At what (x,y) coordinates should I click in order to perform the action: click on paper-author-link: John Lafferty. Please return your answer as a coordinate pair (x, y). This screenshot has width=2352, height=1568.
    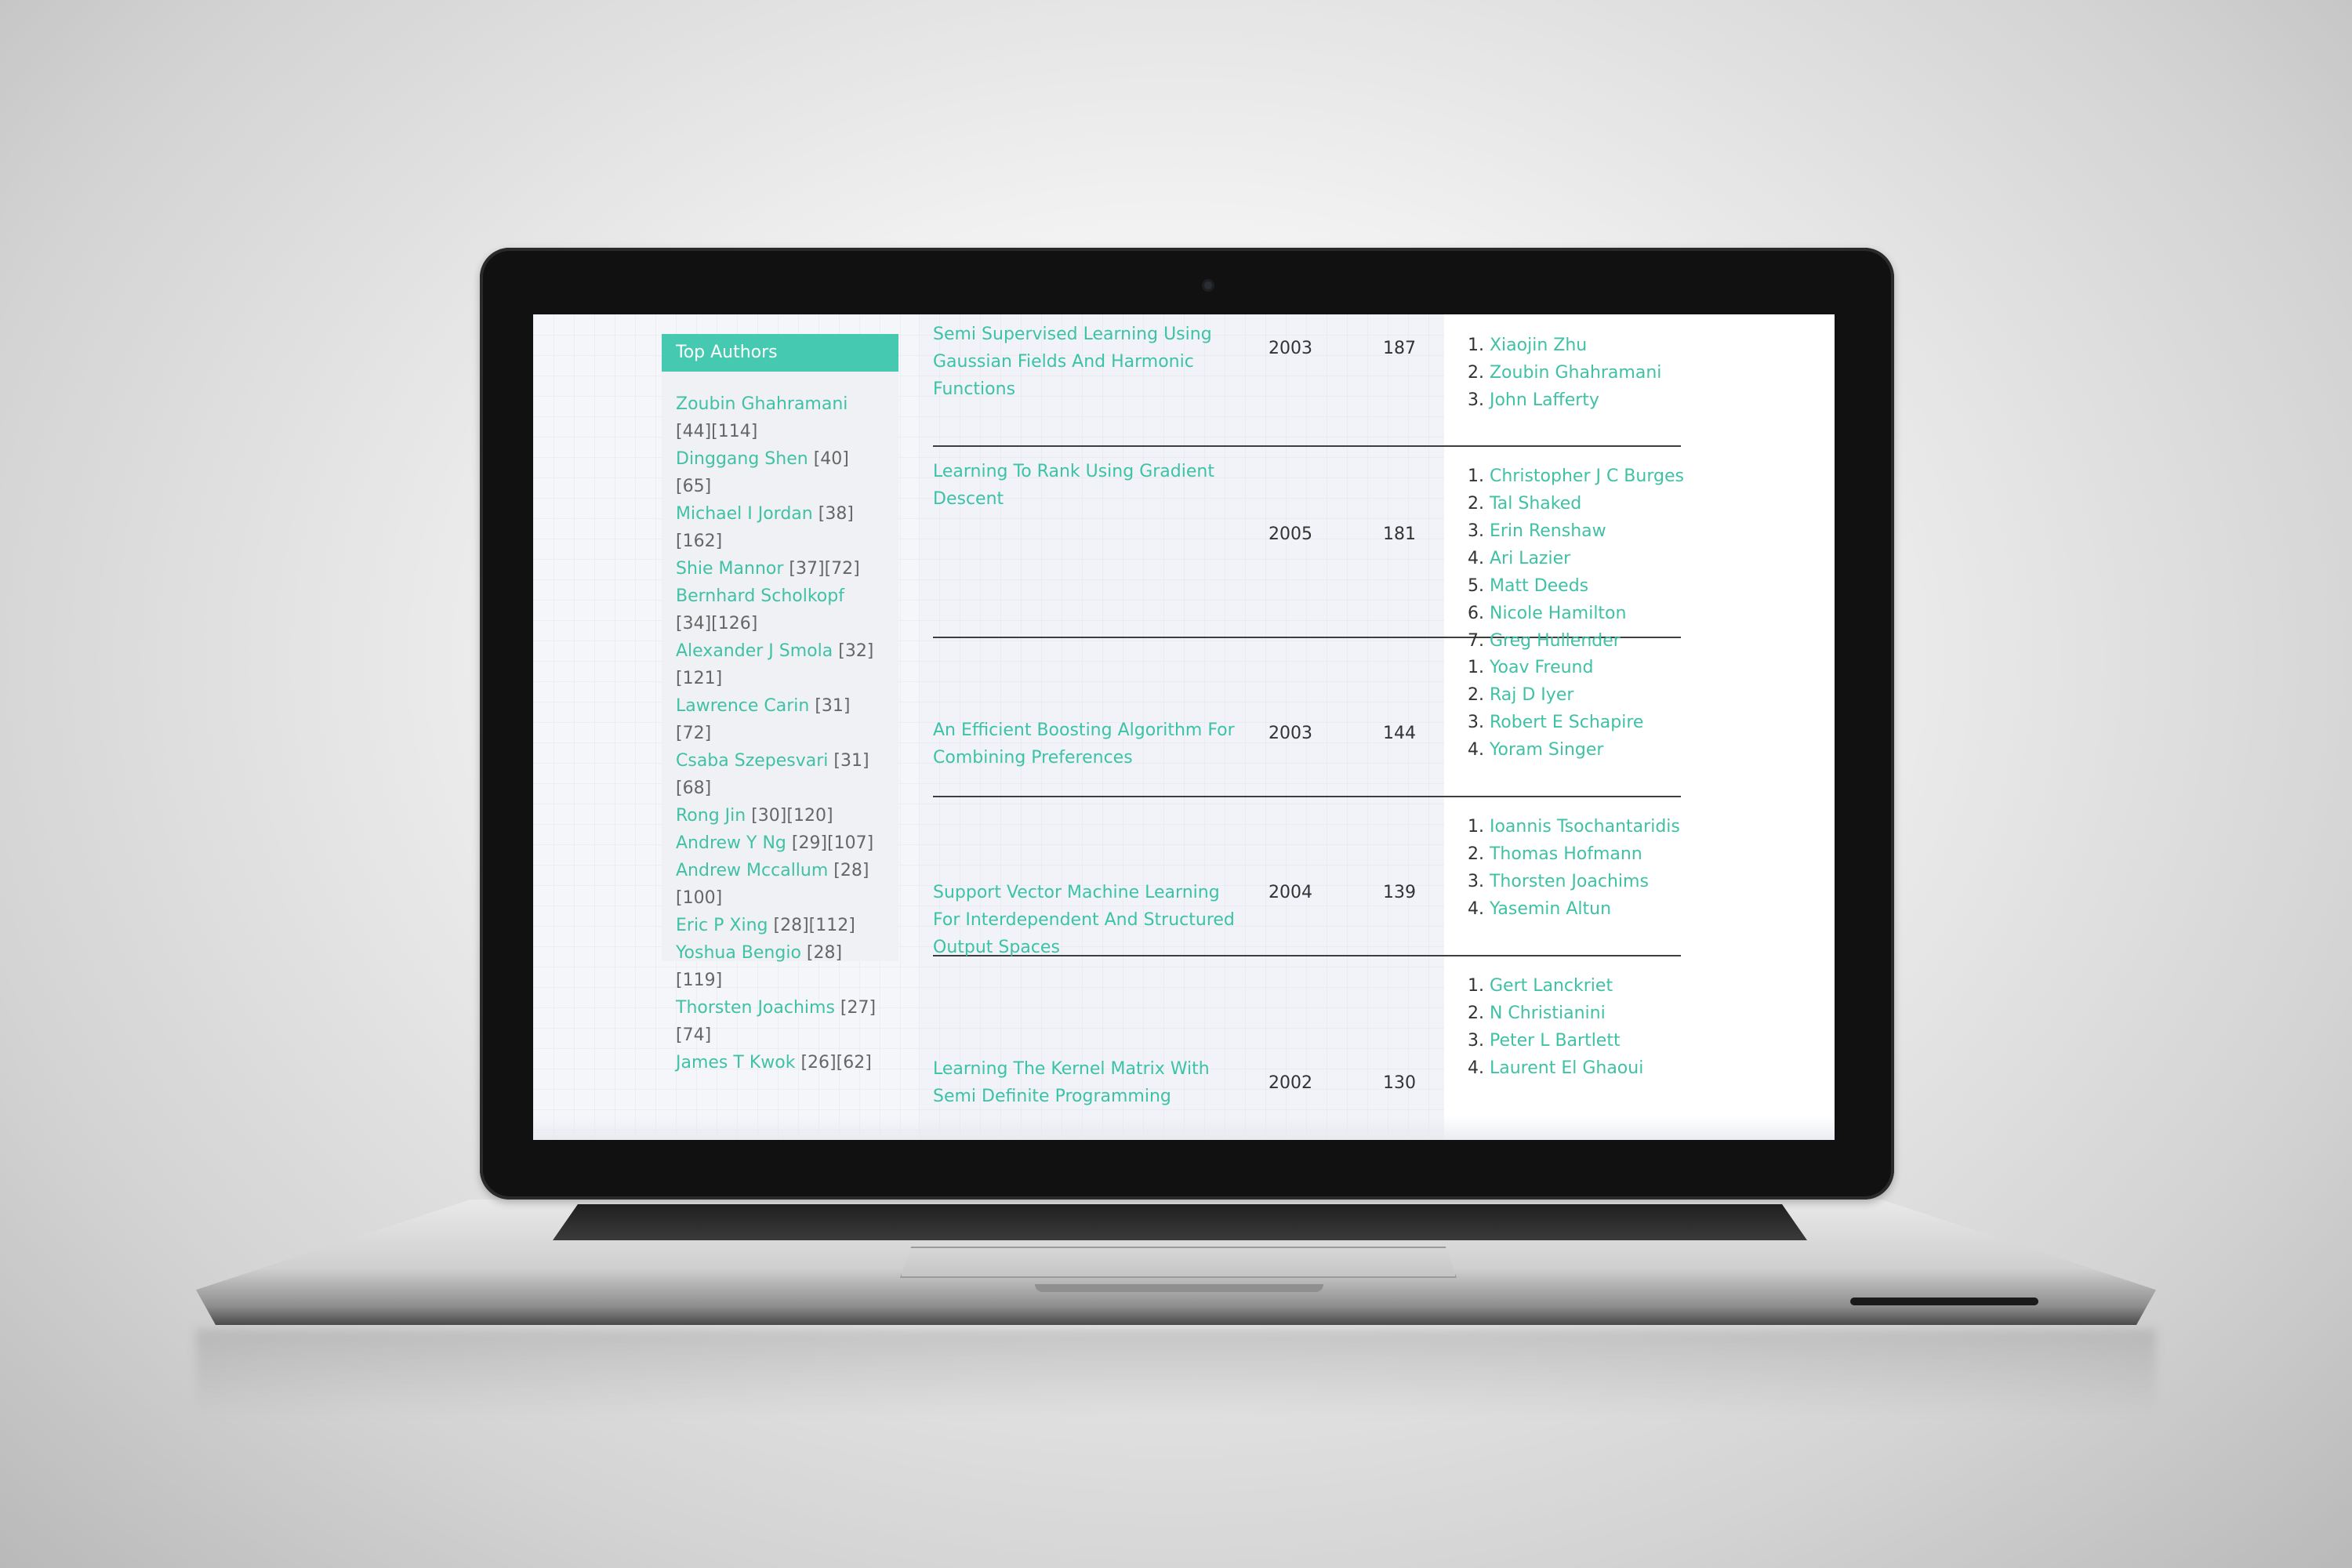
    Looking at the image, I should click on (1544, 400).